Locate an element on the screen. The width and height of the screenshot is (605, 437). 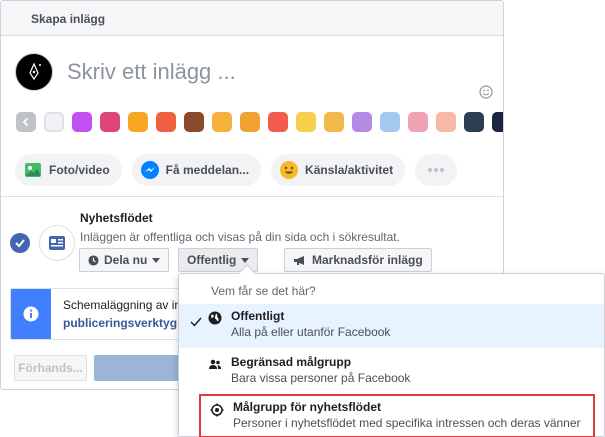
option-title: Offentligt is located at coordinates (258, 316).